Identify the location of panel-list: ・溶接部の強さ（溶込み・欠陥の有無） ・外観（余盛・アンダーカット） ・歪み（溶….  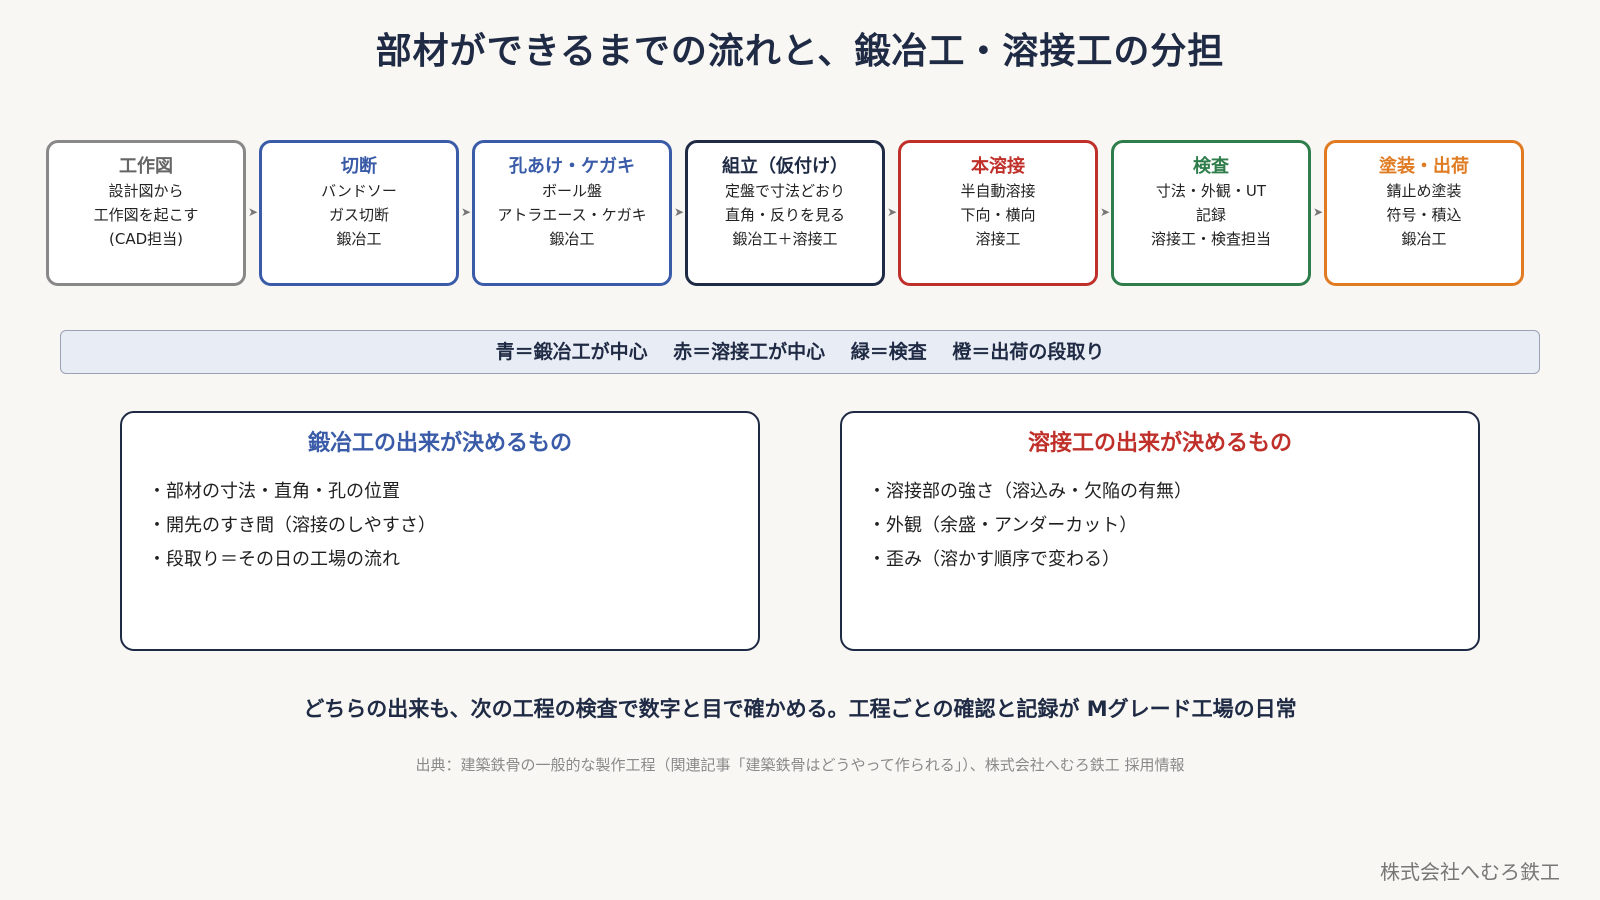
(1173, 526).